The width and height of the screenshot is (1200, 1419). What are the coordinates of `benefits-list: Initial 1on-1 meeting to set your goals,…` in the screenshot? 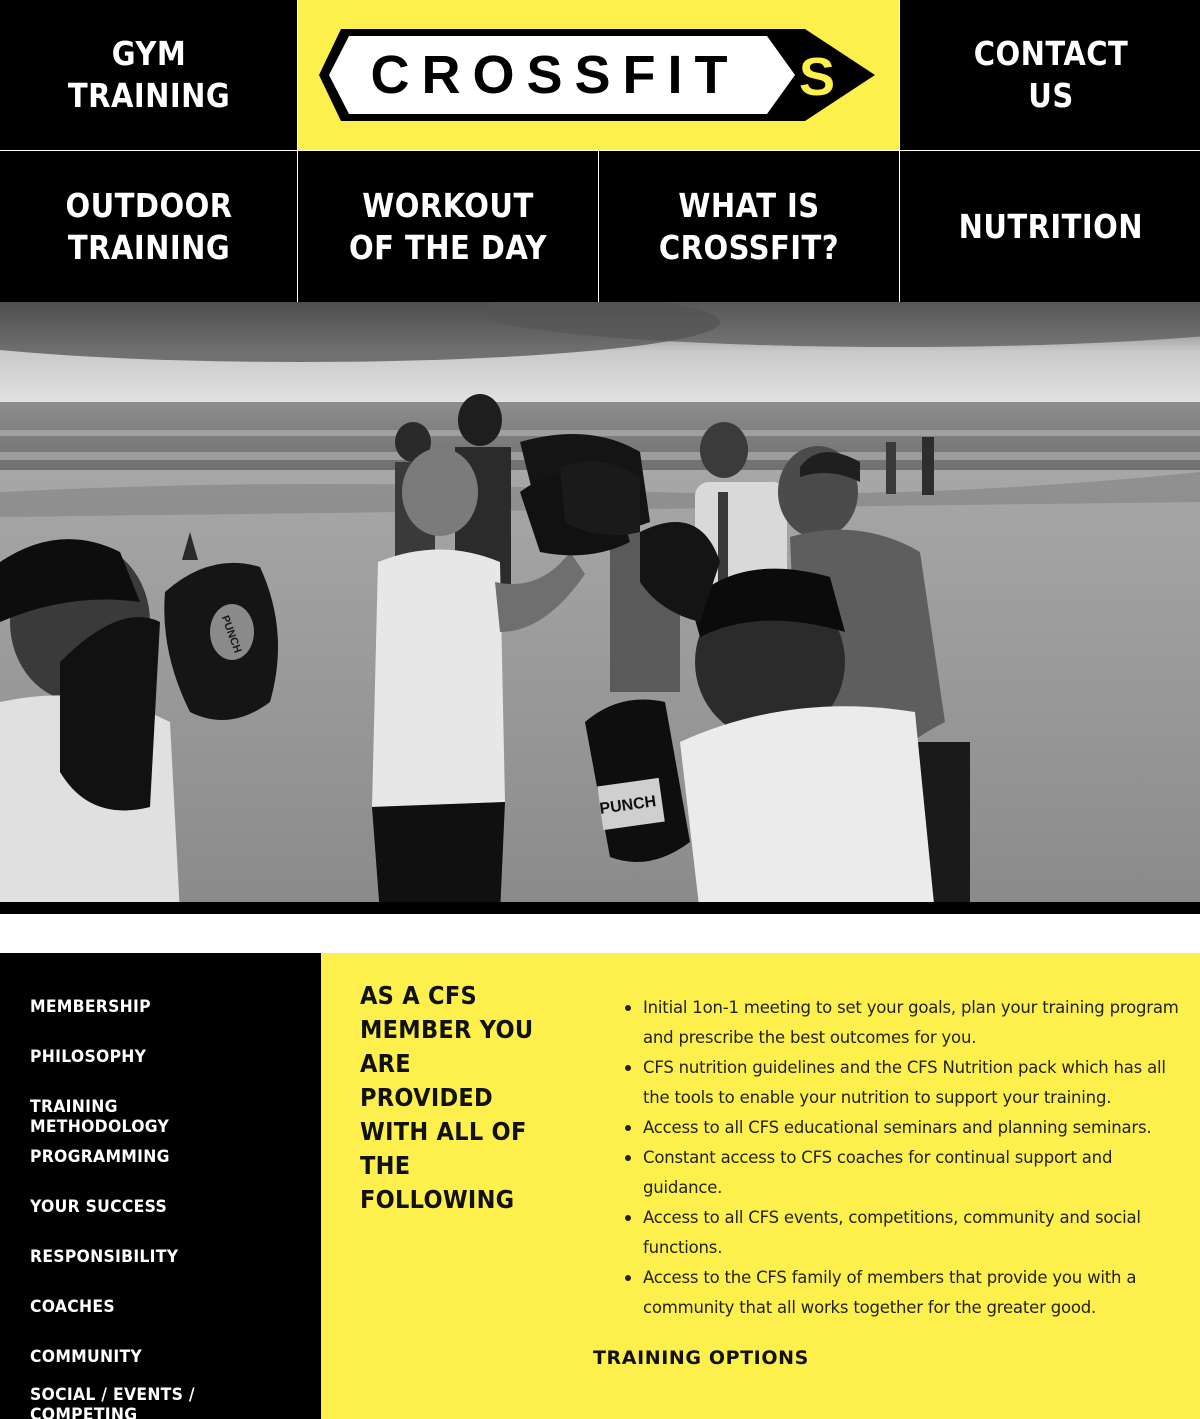 It's located at (902, 1158).